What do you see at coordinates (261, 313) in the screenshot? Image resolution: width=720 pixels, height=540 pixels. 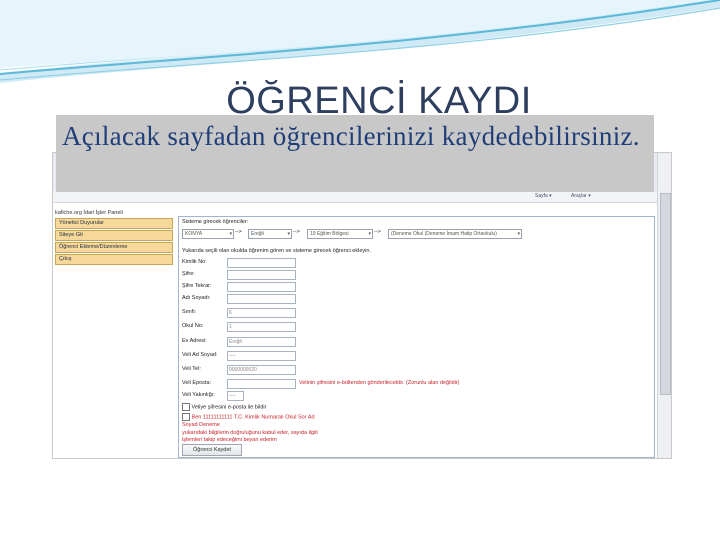 I see `class-input: 6` at bounding box center [261, 313].